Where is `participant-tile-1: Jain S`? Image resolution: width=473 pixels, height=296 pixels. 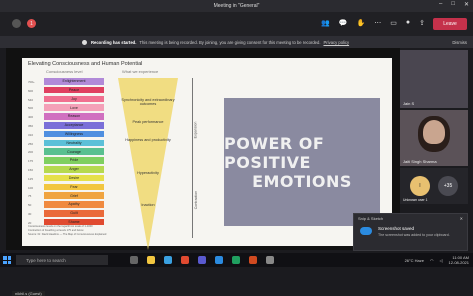
participant-tile-1: Jain S is located at coordinates (434, 79).